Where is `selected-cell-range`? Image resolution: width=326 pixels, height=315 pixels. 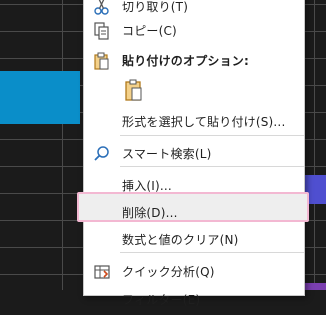 selected-cell-range is located at coordinates (40, 97).